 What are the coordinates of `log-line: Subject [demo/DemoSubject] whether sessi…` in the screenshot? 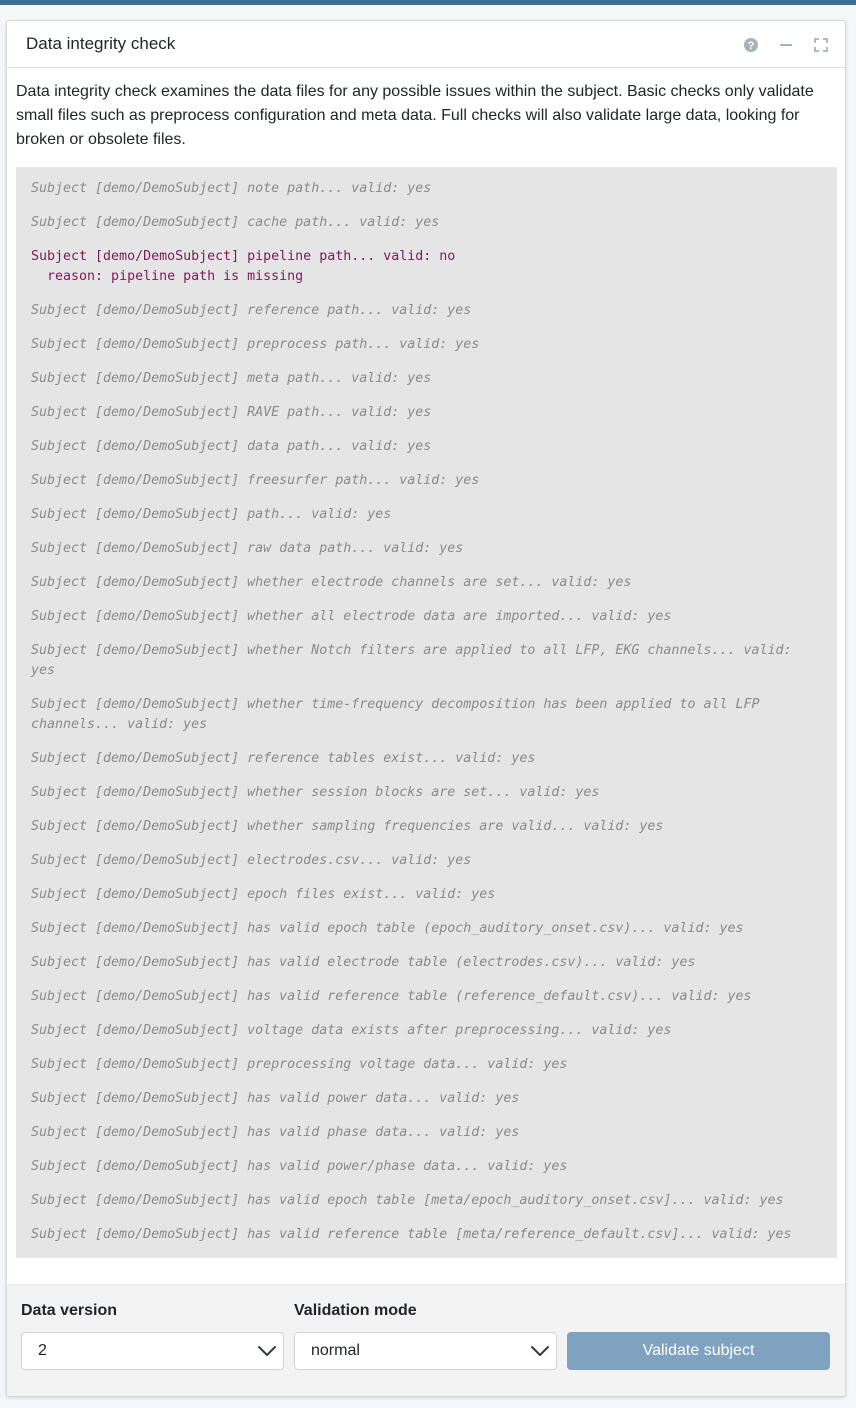 It's located at (315, 792).